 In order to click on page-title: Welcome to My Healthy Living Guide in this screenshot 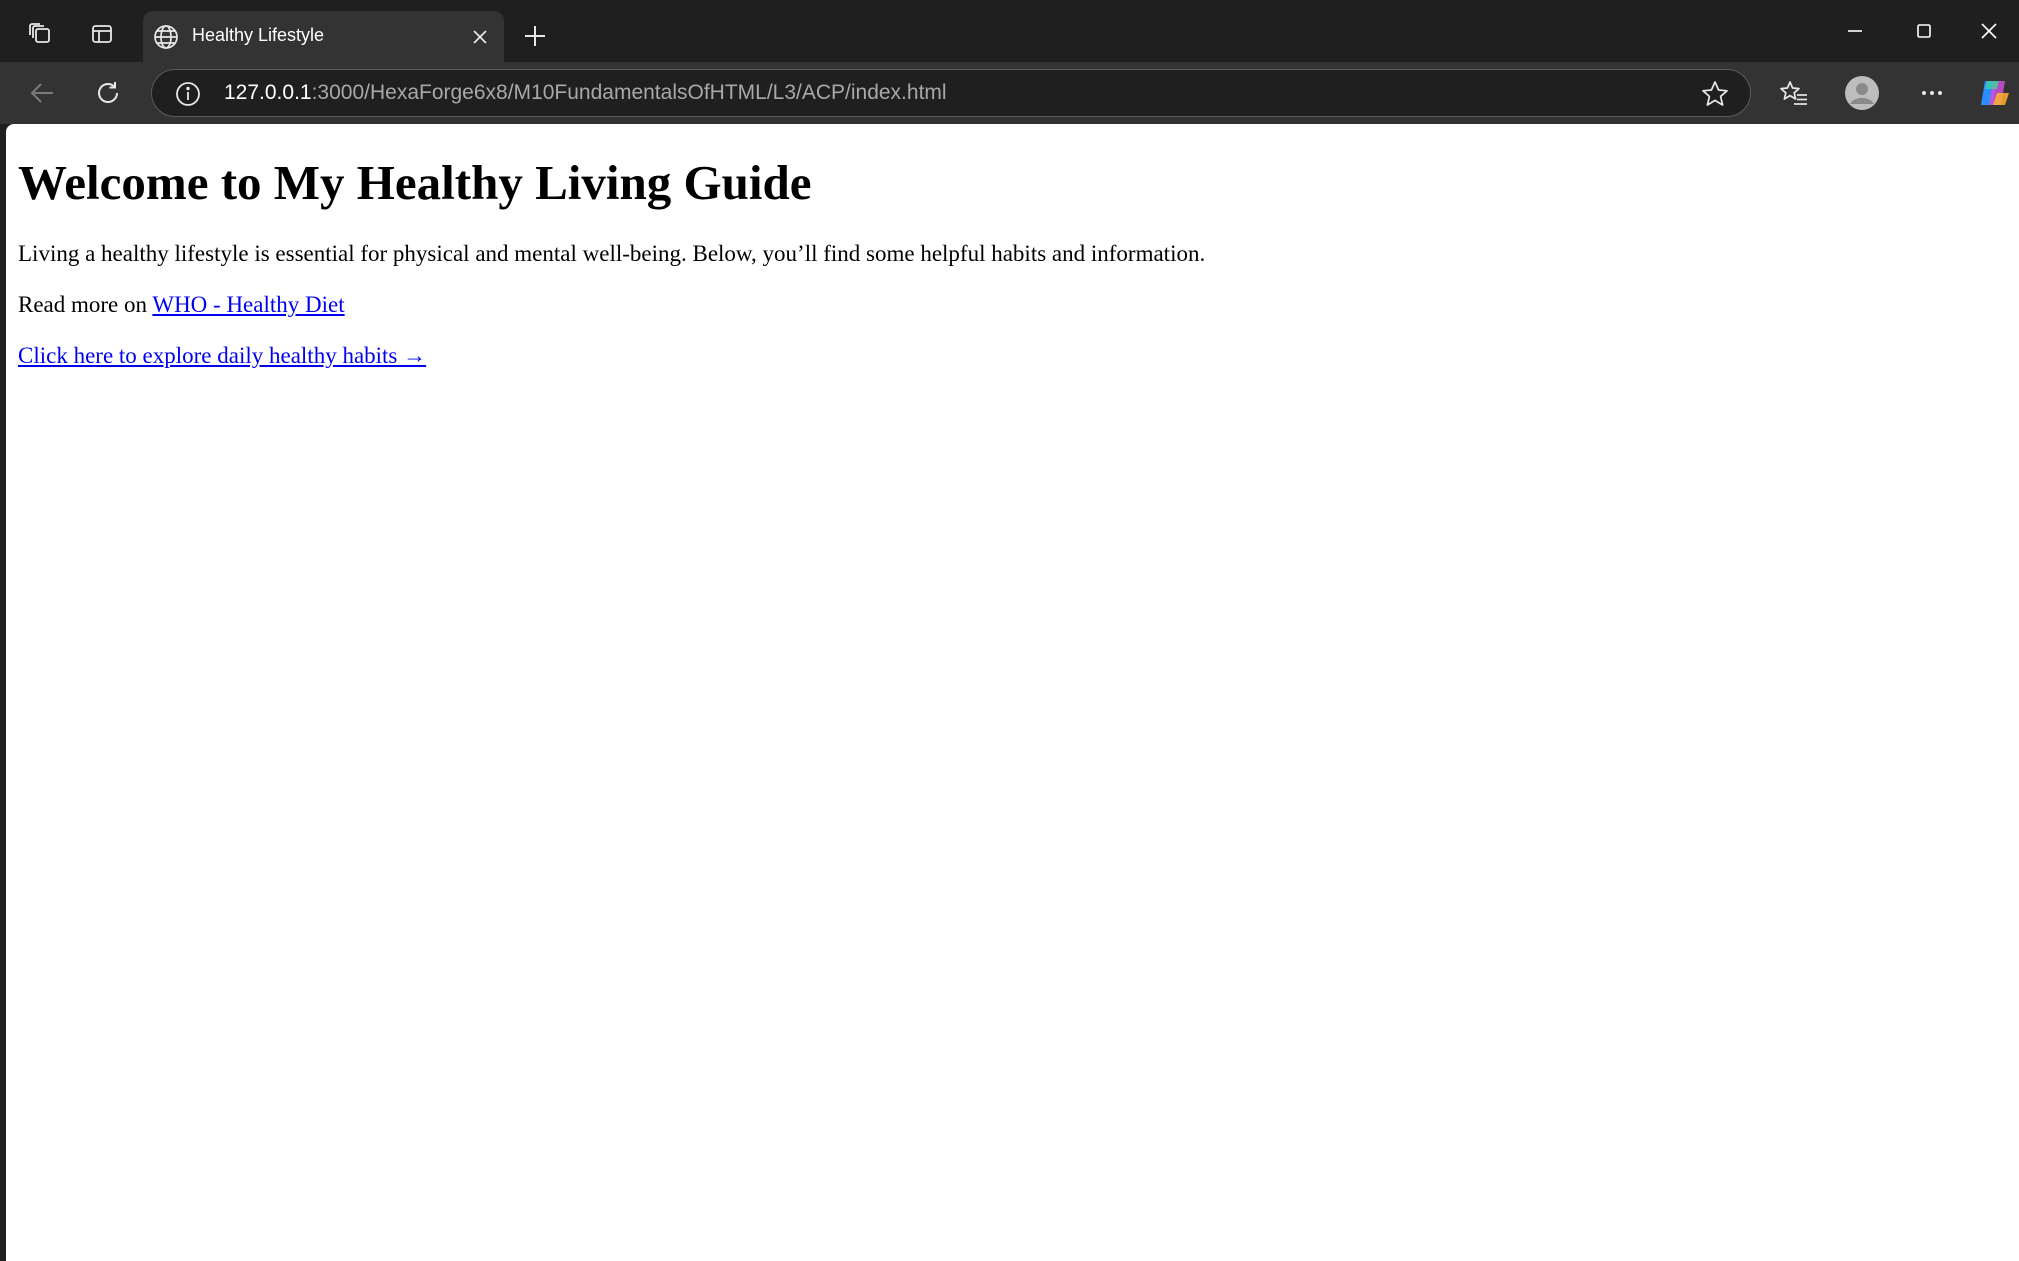, I will do `click(415, 182)`.